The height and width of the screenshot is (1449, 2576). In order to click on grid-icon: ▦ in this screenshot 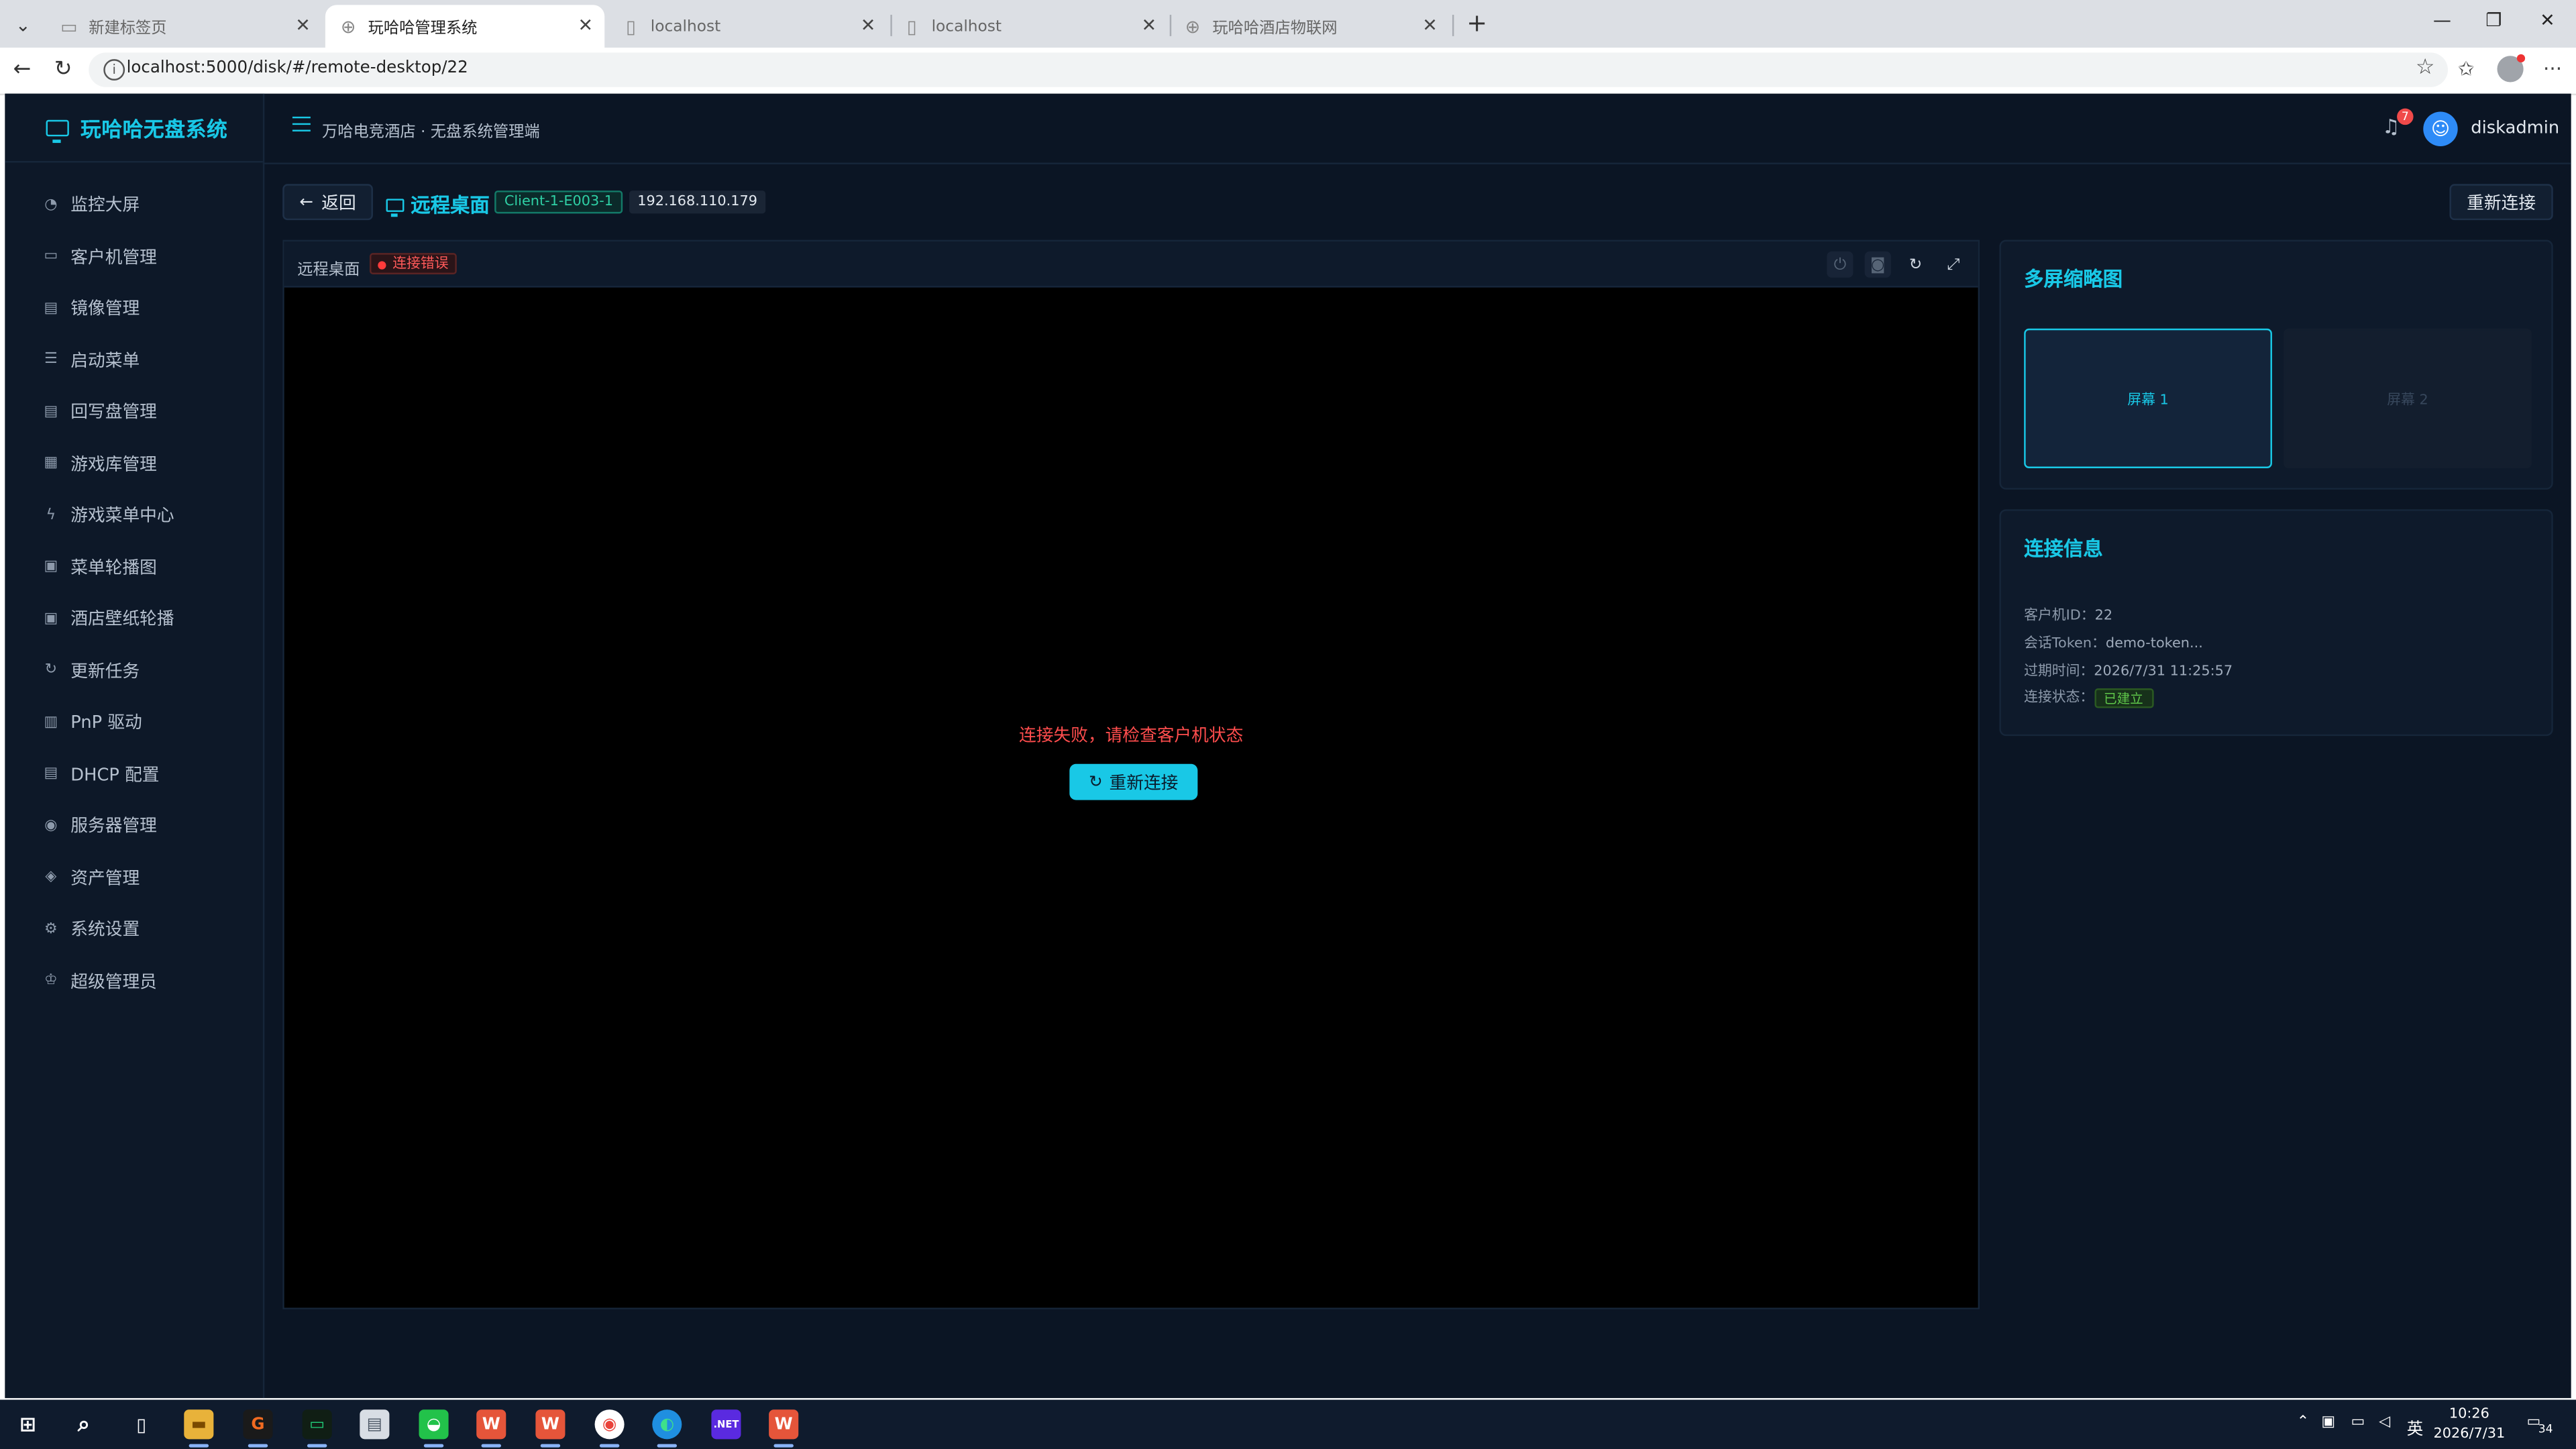, I will do `click(51, 463)`.